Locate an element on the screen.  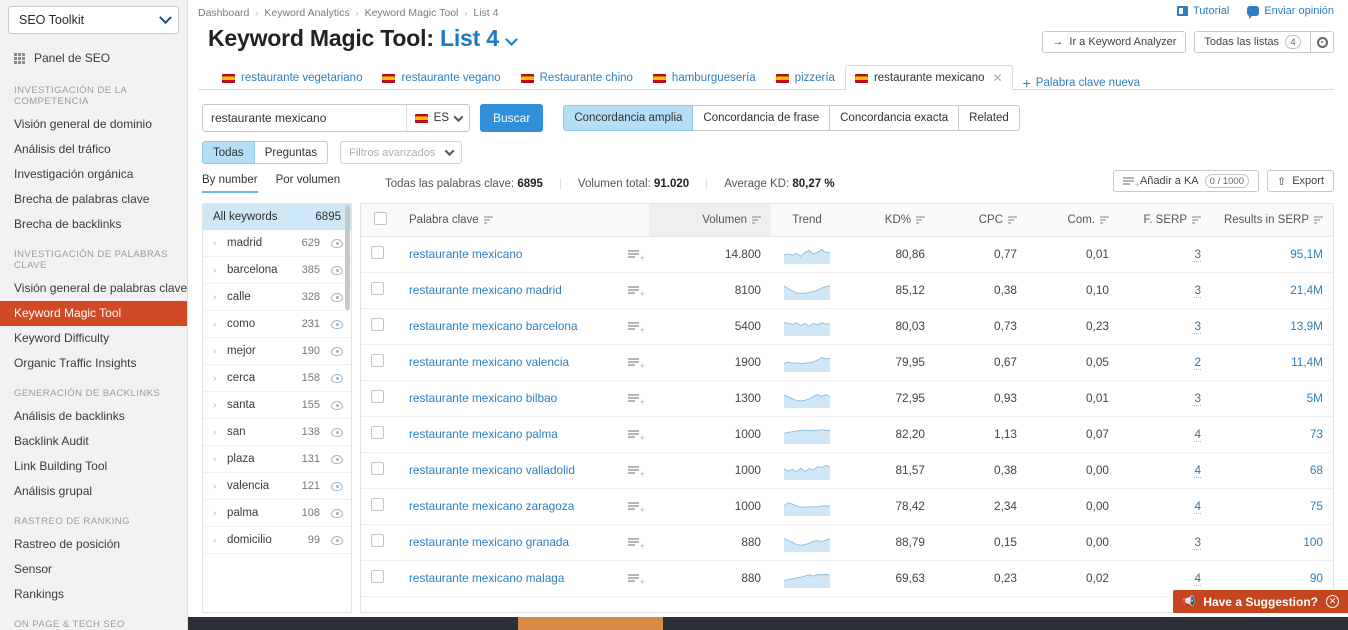
suggestion-banner: 📢 Have a Suggestion? ✕ is located at coordinates (1260, 601).